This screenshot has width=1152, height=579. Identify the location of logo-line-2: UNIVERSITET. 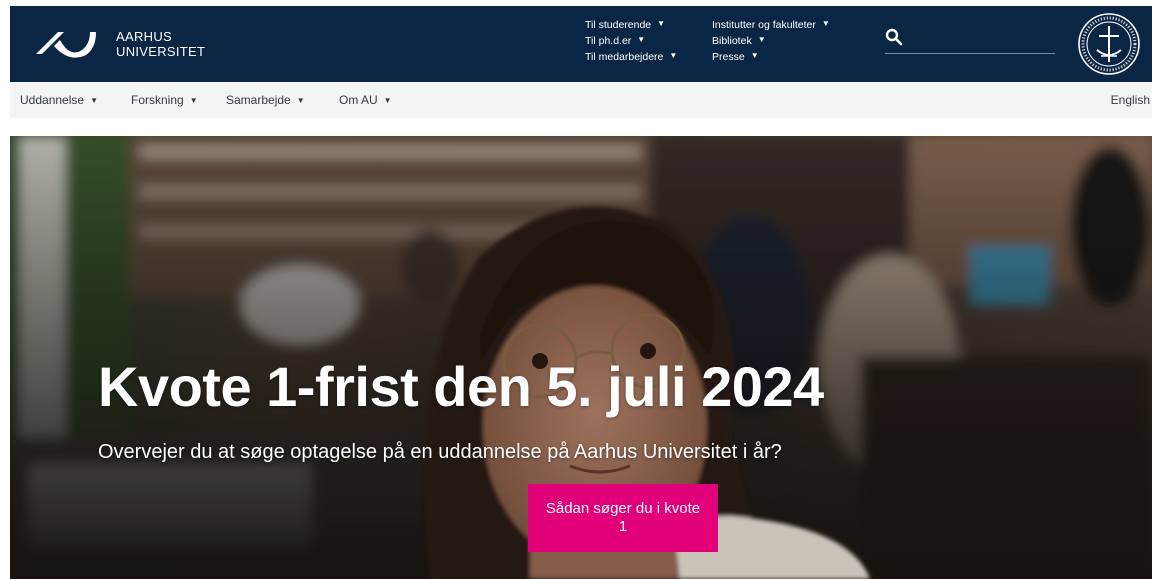
(161, 51).